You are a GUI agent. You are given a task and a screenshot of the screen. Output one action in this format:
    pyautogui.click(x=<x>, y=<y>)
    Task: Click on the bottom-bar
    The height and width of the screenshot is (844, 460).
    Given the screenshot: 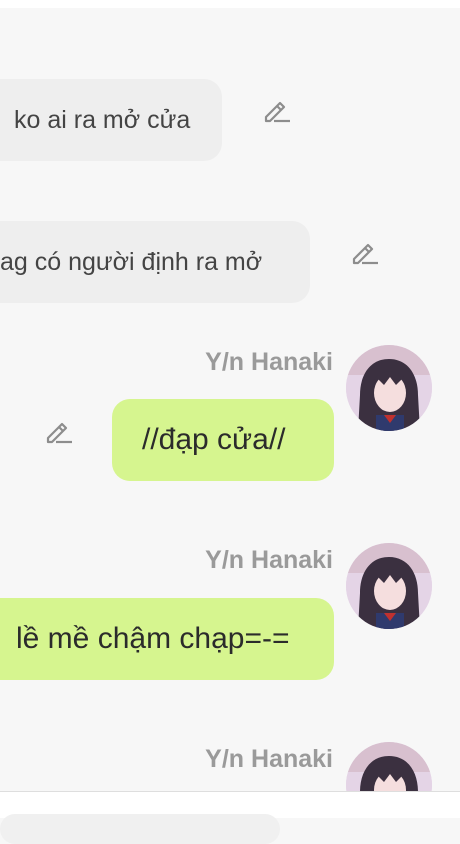 What is the action you would take?
    pyautogui.click(x=230, y=817)
    